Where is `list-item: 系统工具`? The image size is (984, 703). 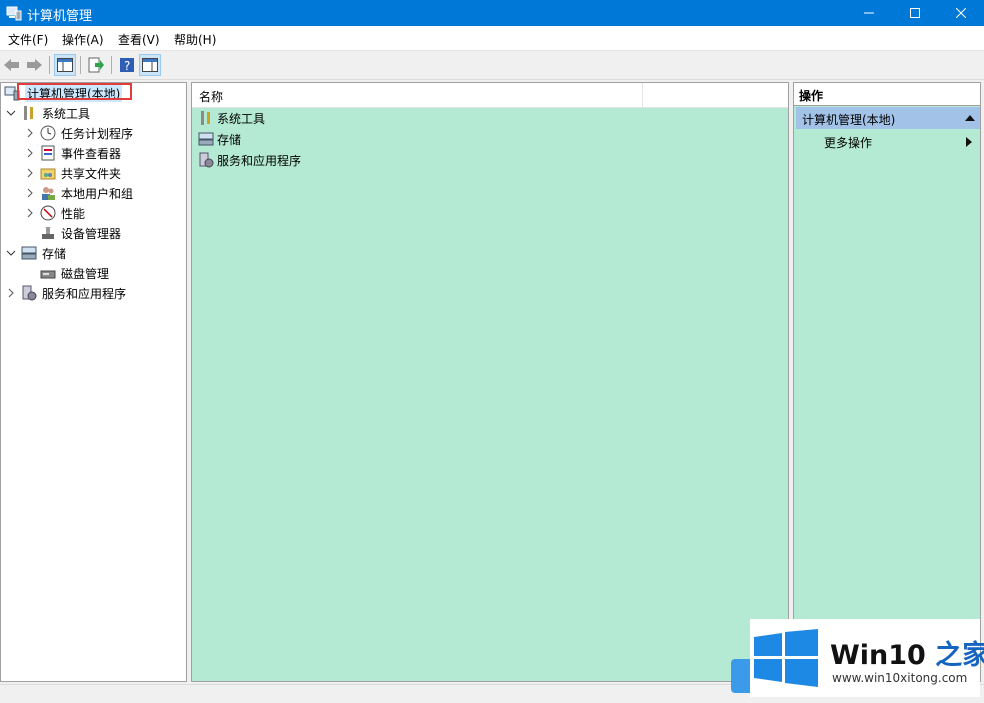
list-item: 系统工具 is located at coordinates (231, 118).